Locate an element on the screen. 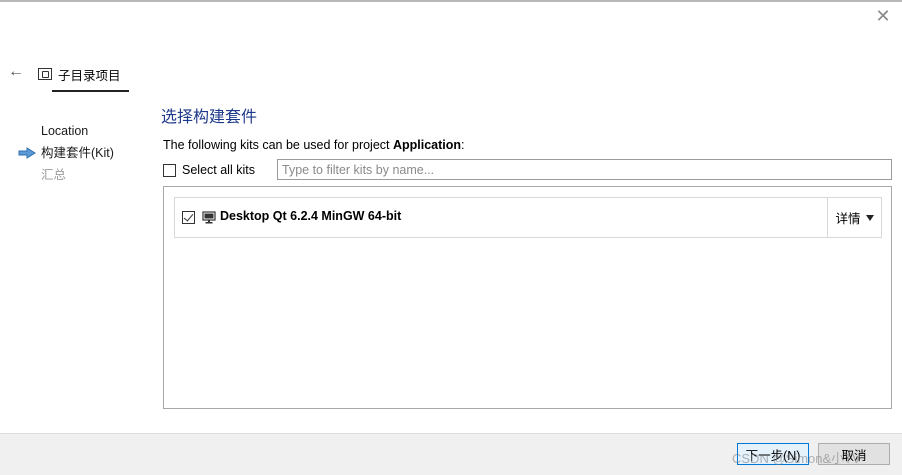 The image size is (902, 475). wizard-header: 子目录项目 is located at coordinates (79, 74).